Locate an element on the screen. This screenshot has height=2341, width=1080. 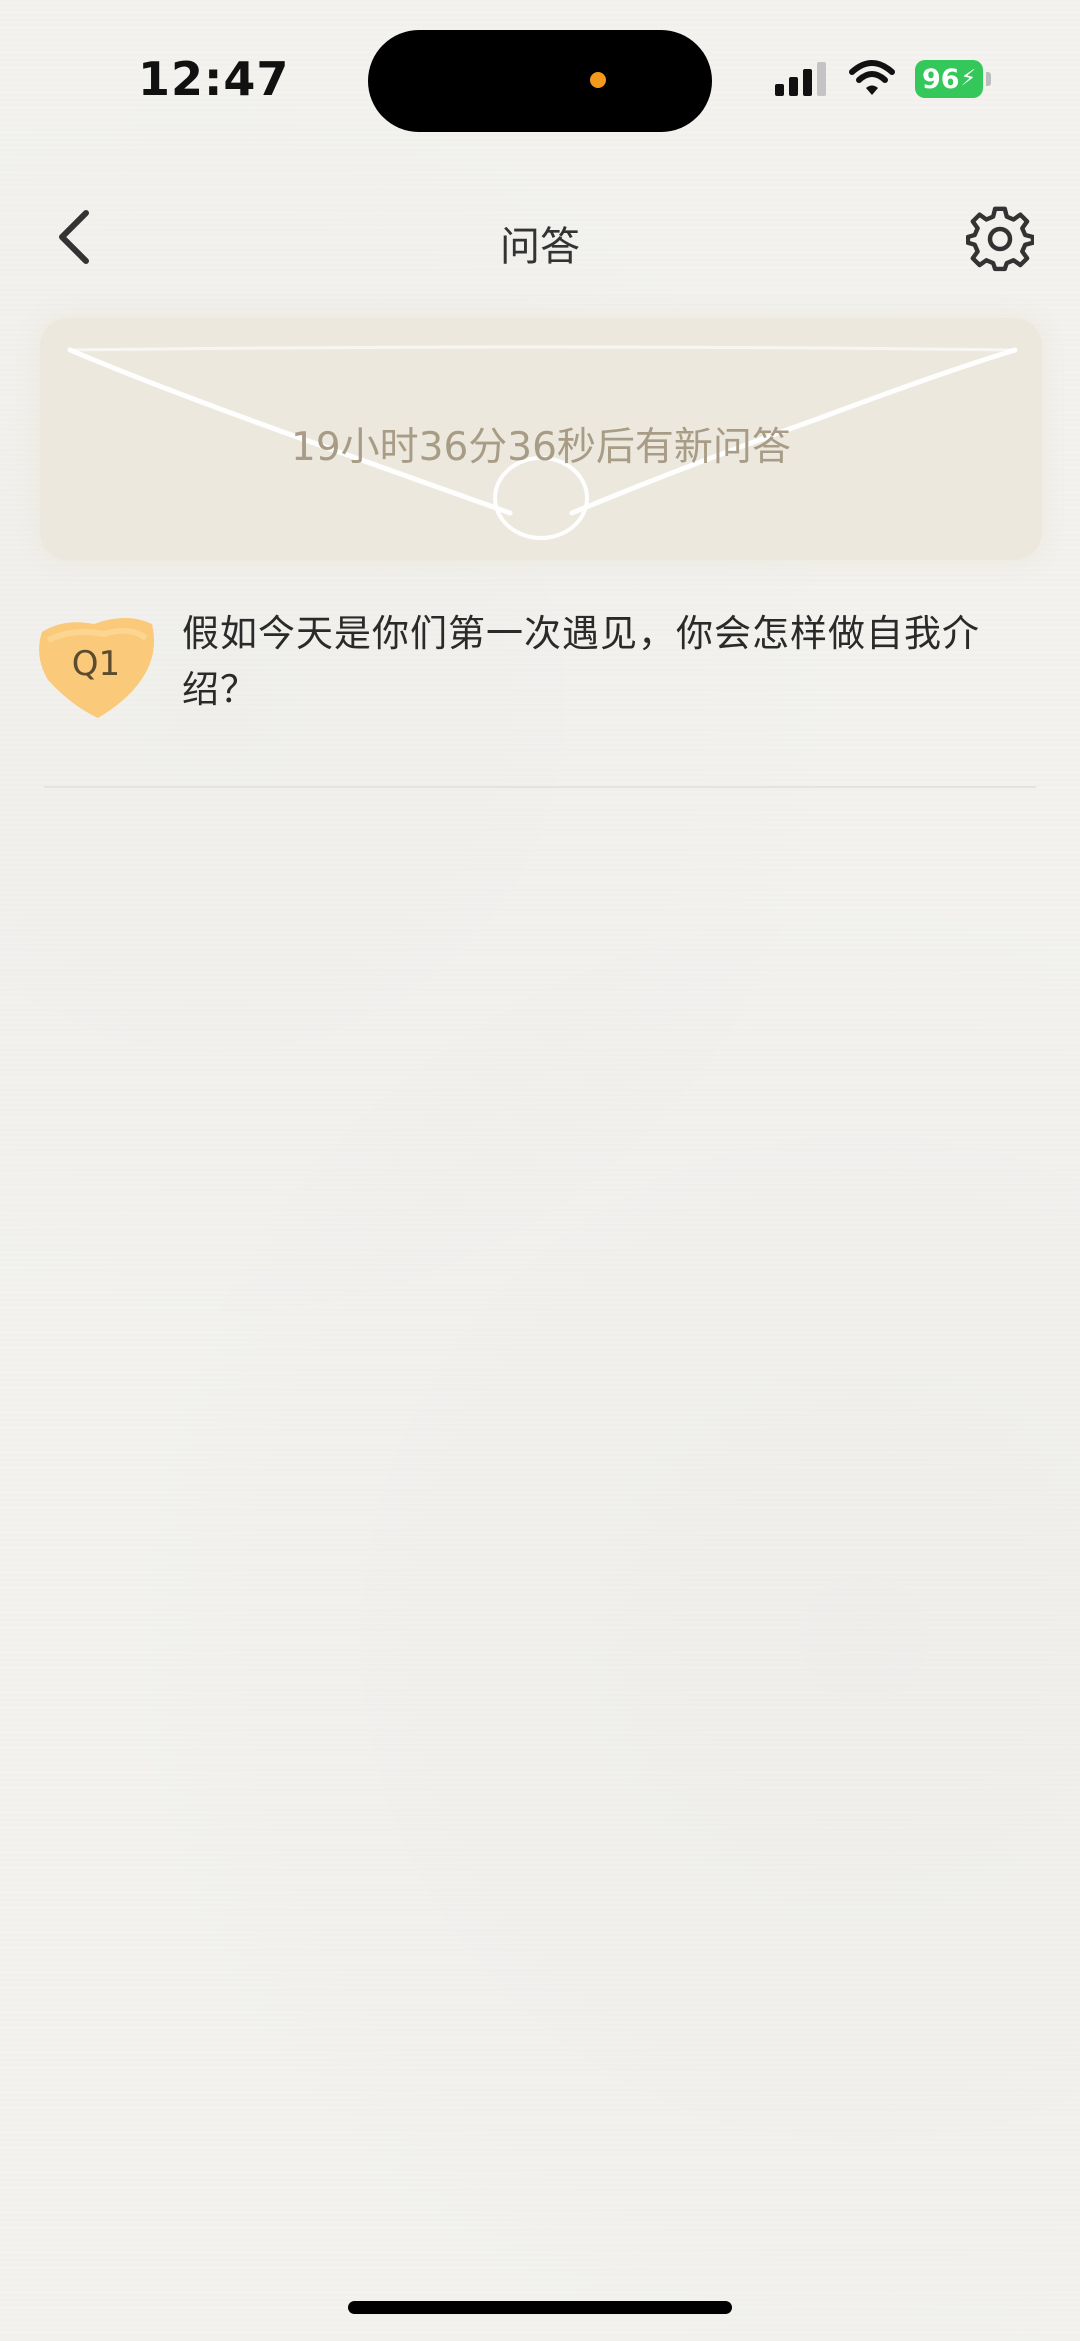
question-number-label: Q1 is located at coordinates (96, 664).